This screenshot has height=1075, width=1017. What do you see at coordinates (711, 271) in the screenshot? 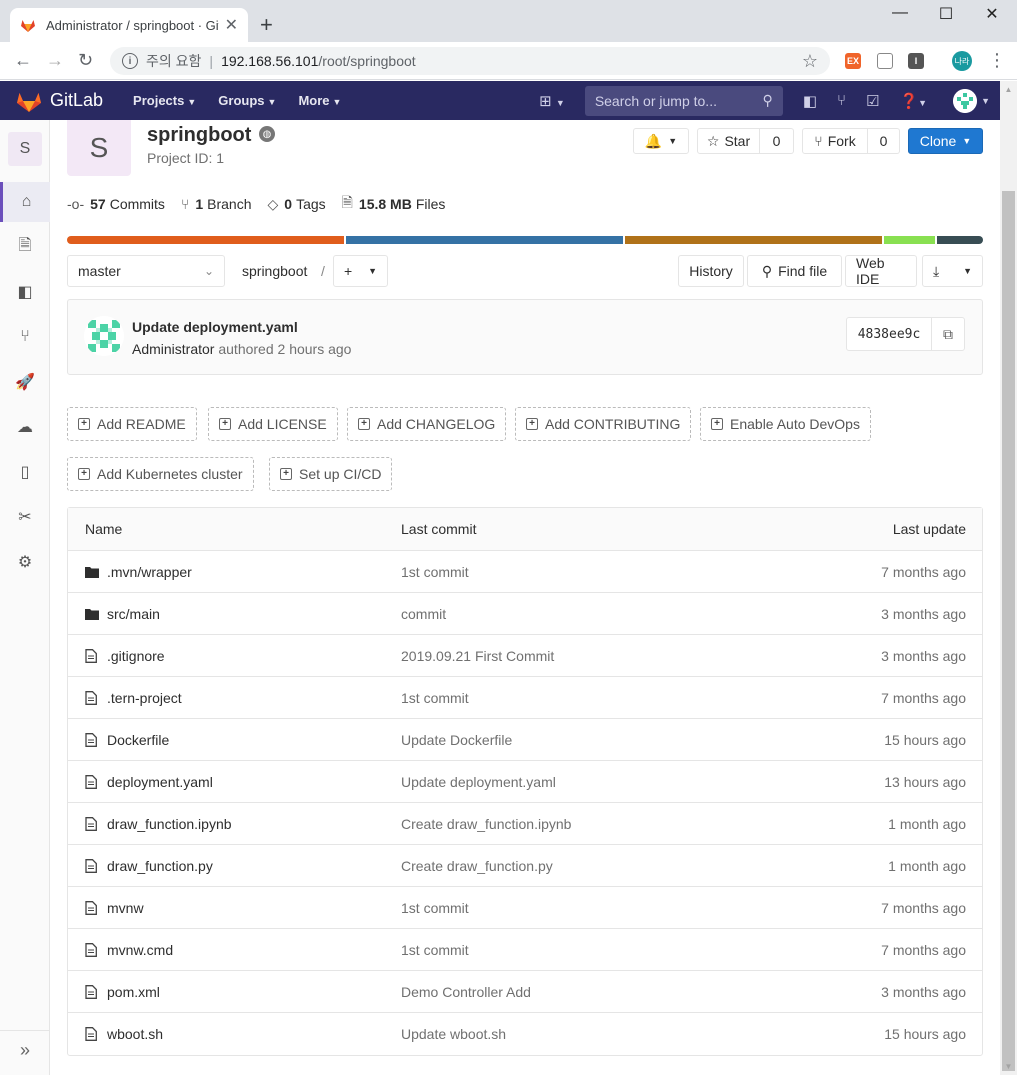
I see `history-button: History` at bounding box center [711, 271].